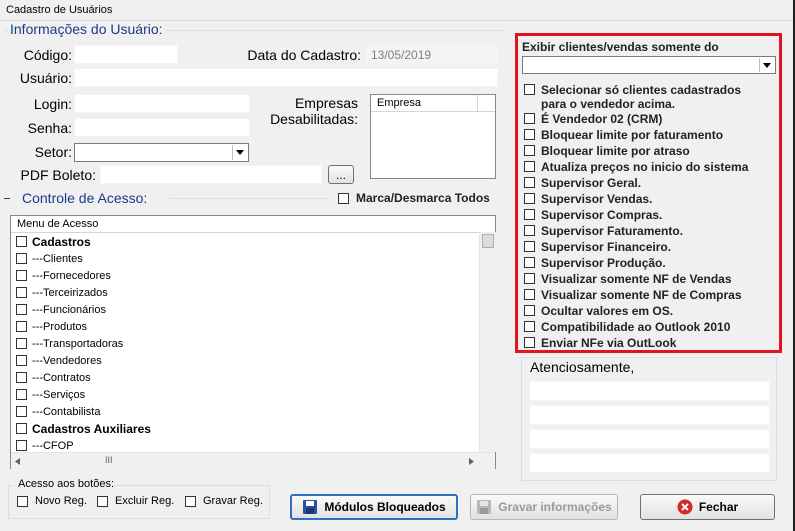 The width and height of the screenshot is (795, 531). What do you see at coordinates (600, 343) in the screenshot?
I see `option-item: Enviar NFe via OutLook` at bounding box center [600, 343].